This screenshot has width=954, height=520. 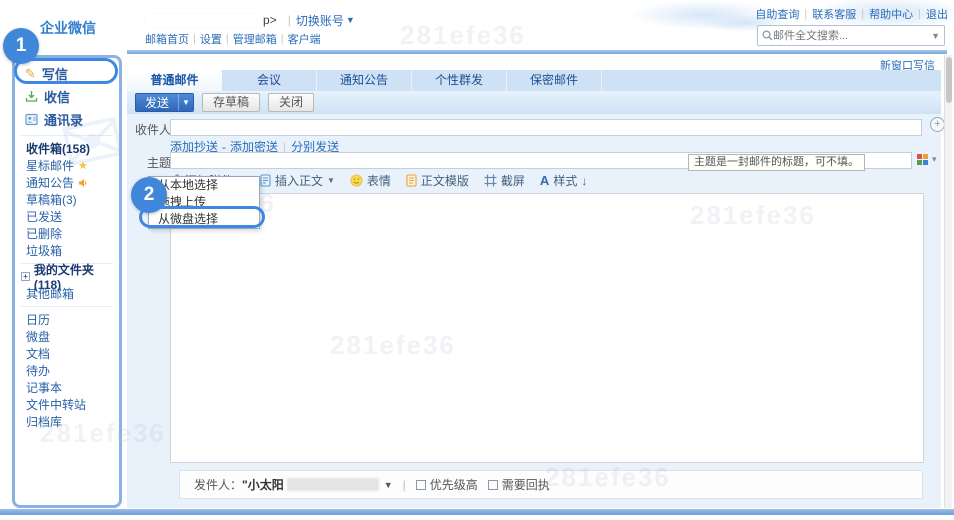 What do you see at coordinates (411, 180) in the screenshot?
I see `template-icon` at bounding box center [411, 180].